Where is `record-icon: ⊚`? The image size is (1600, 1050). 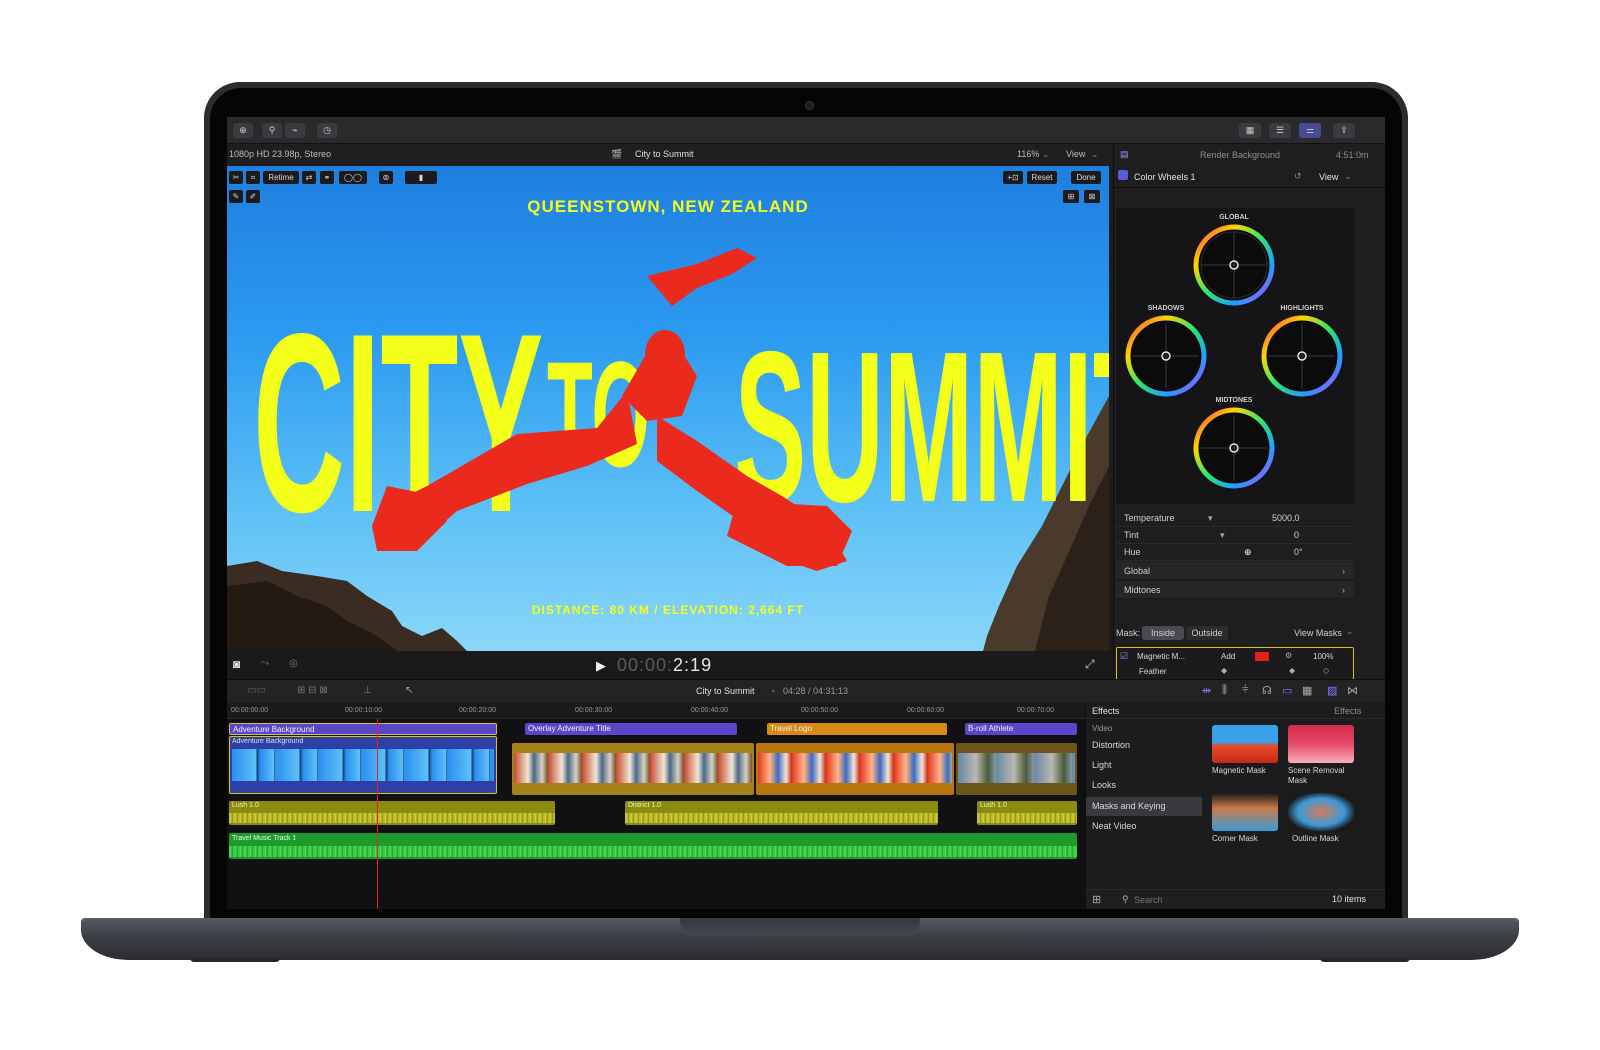
record-icon: ⊚ is located at coordinates (386, 177).